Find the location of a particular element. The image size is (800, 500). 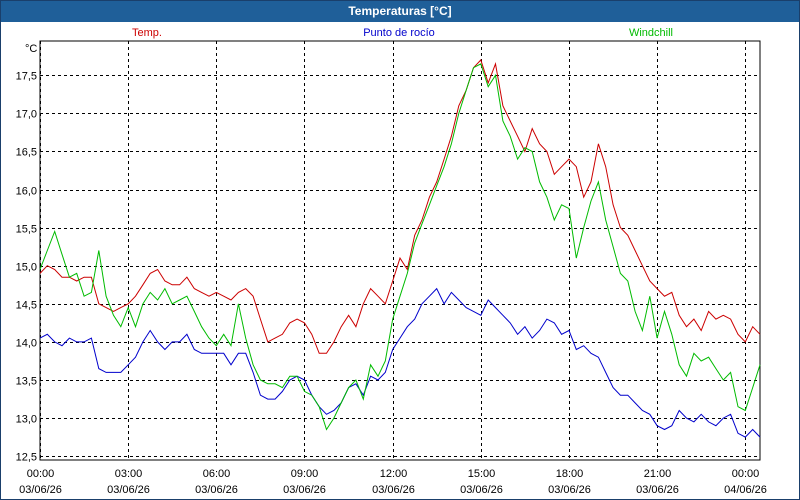

y-tick-label: 17,5 is located at coordinates (26, 77).